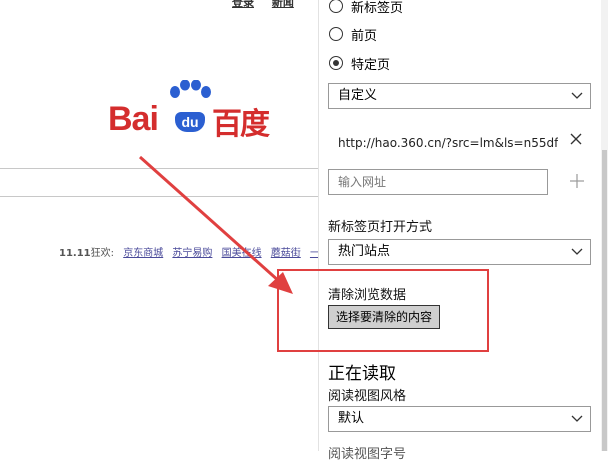 This screenshot has height=462, width=608. Describe the element at coordinates (190, 122) in the screenshot. I see `logo-text-du: du` at that location.